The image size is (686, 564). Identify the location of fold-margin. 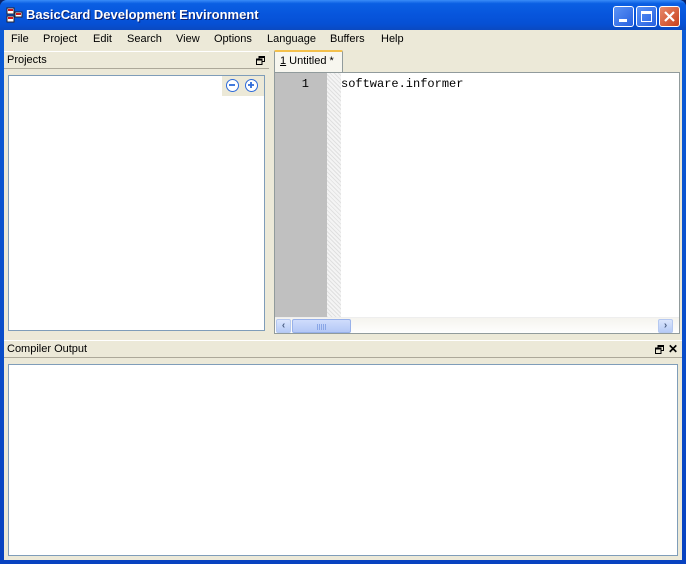
(334, 195).